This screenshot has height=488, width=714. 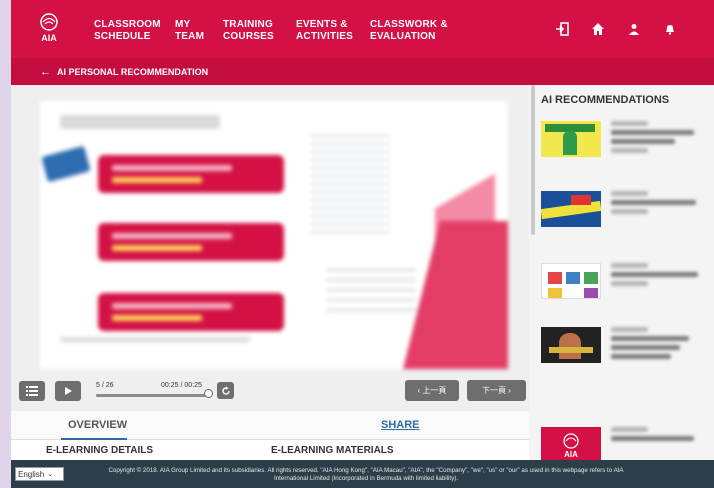 I want to click on progress-knob, so click(x=208, y=393).